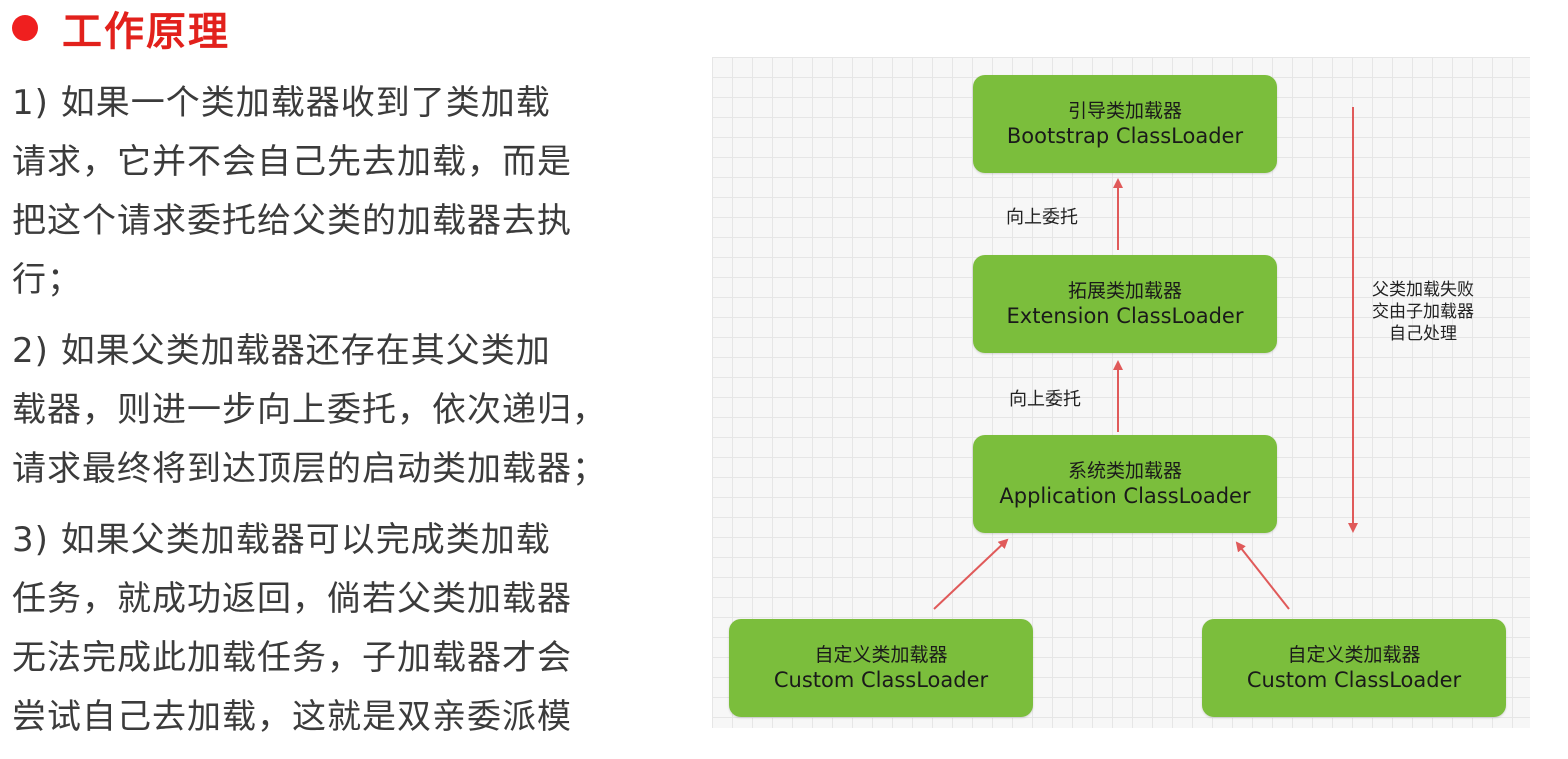  I want to click on paragraph-line: 无法完成此加载任务，子加载器才会, so click(292, 658).